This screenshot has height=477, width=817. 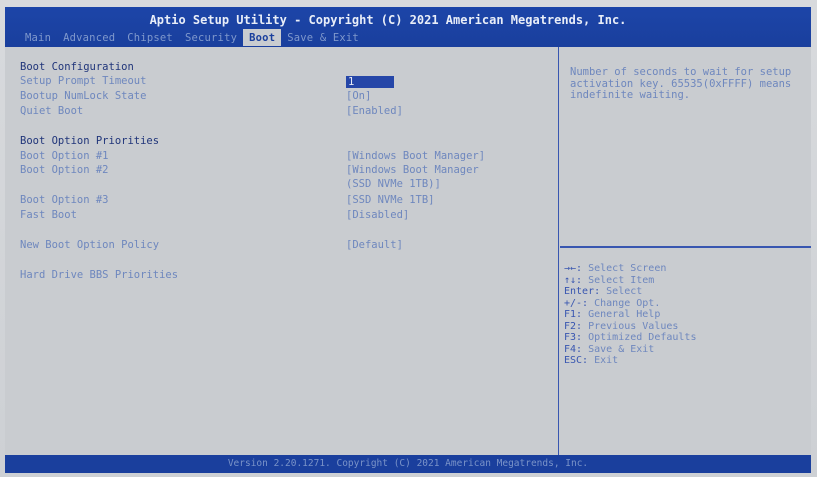 What do you see at coordinates (576, 303) in the screenshot?
I see `plus-minus-key: +/-:` at bounding box center [576, 303].